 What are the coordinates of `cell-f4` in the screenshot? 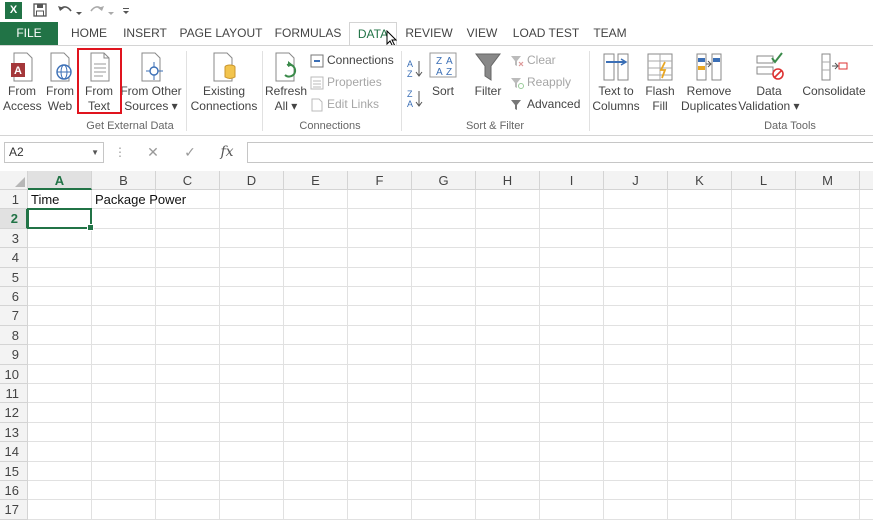 It's located at (380, 258).